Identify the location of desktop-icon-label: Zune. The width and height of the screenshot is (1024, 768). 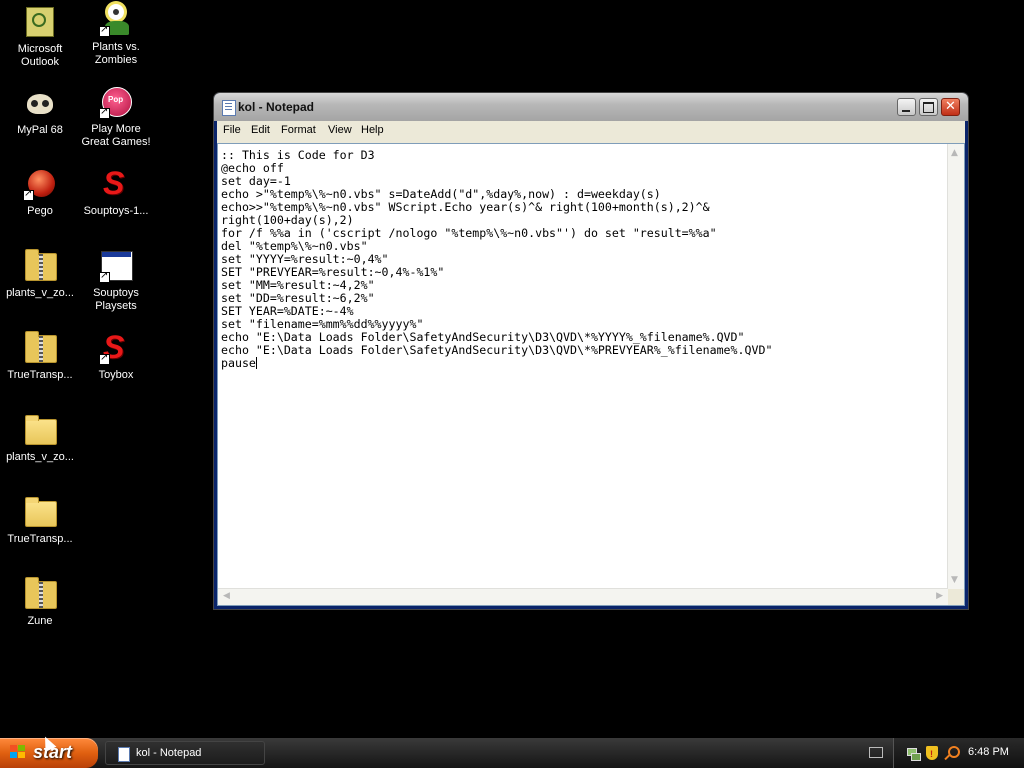
(40, 621).